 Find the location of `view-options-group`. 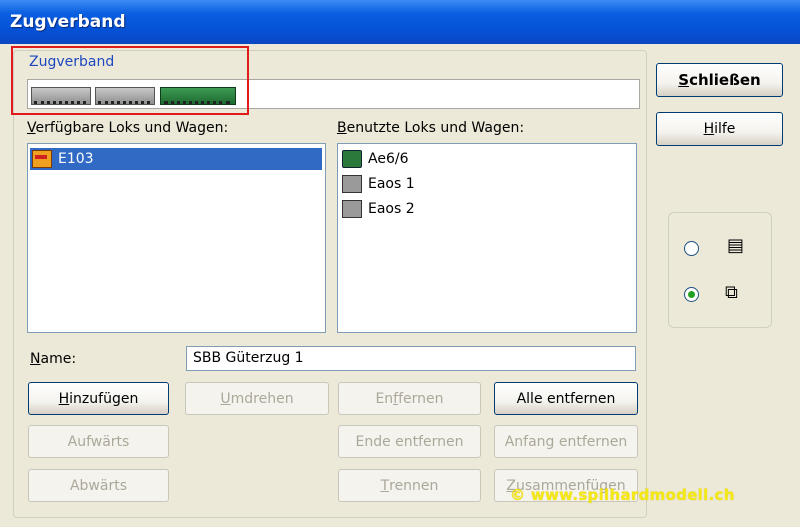

view-options-group is located at coordinates (720, 270).